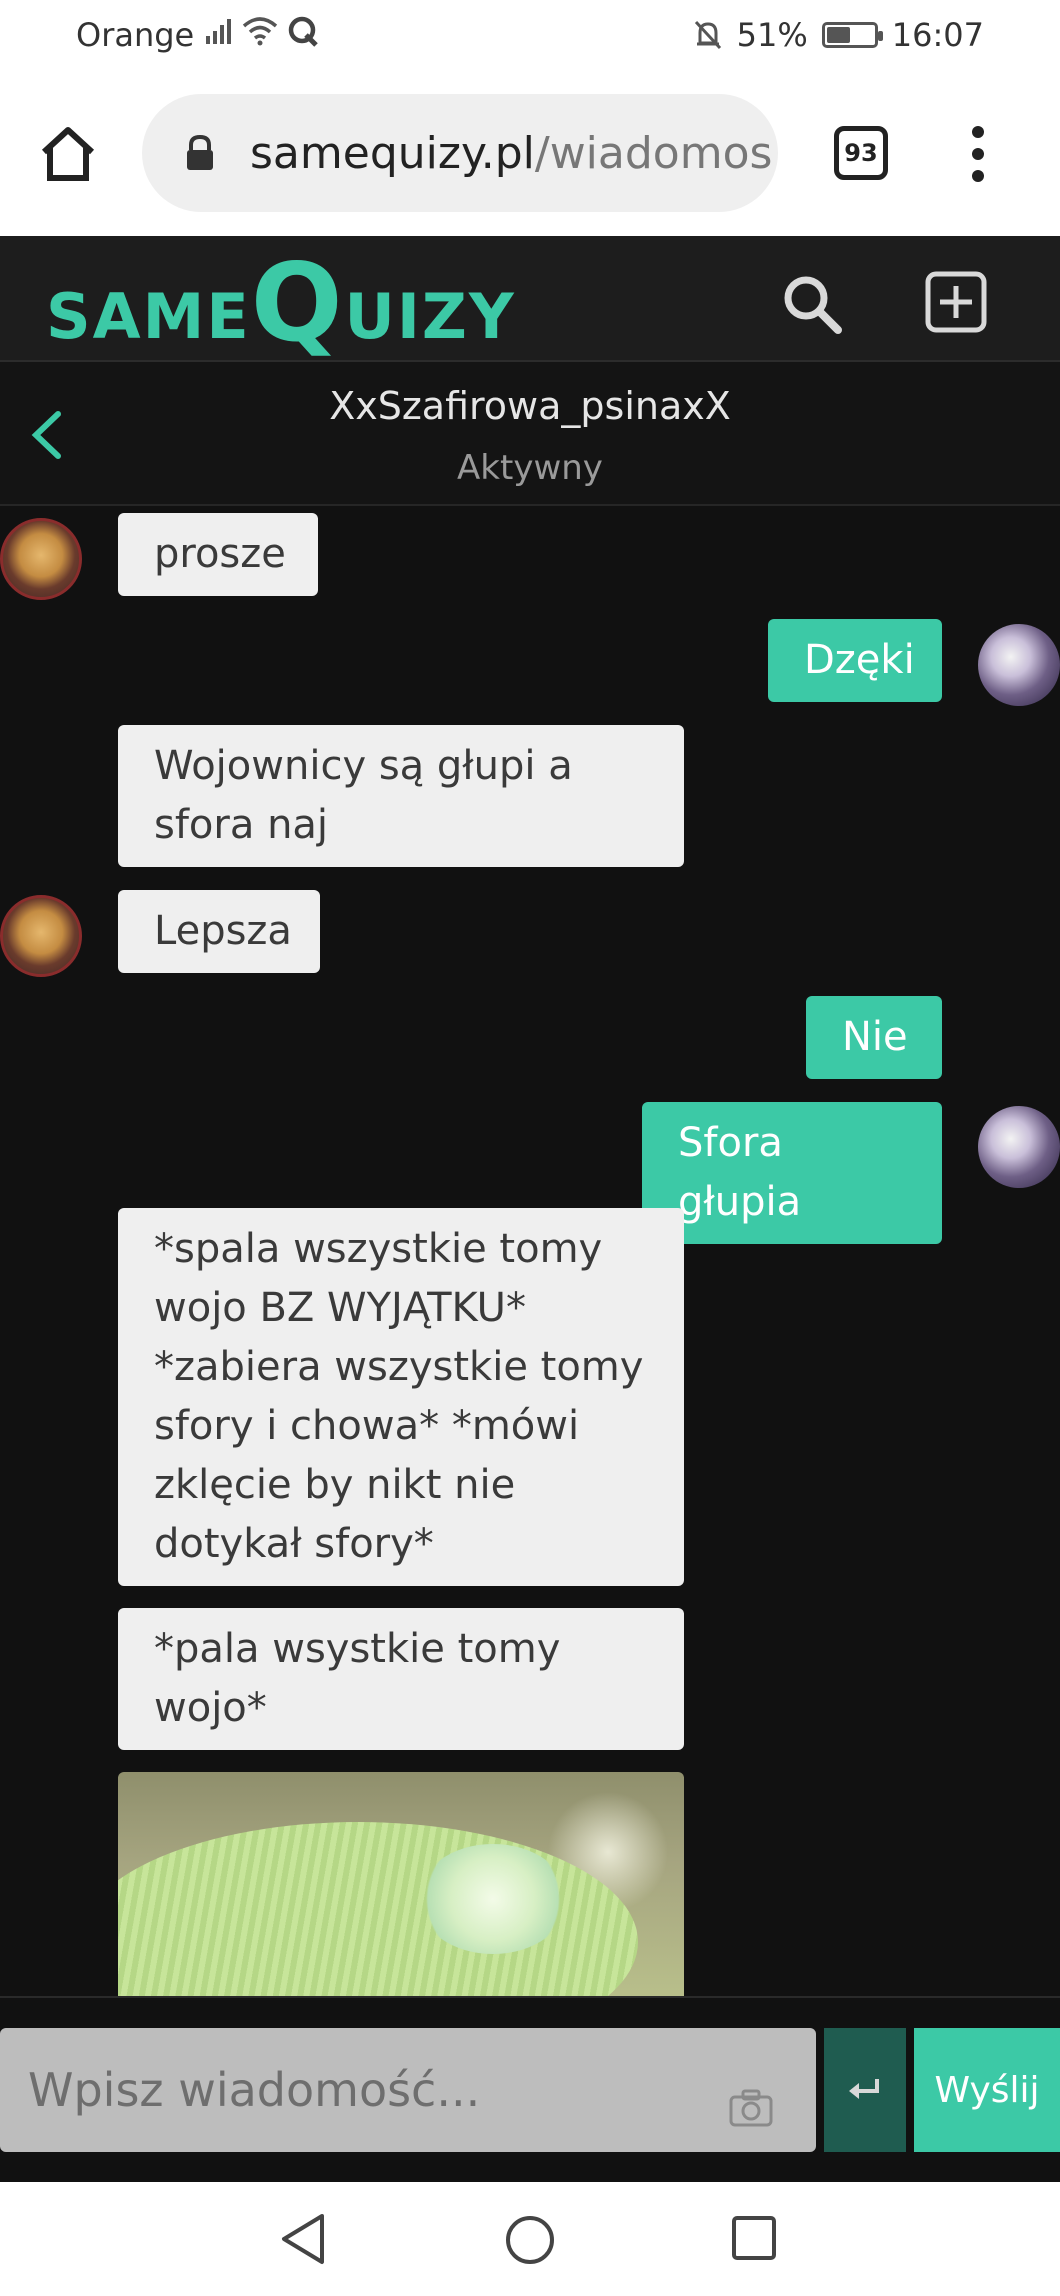 This screenshot has width=1060, height=2296. I want to click on message-composer: Wyślij, so click(530, 2089).